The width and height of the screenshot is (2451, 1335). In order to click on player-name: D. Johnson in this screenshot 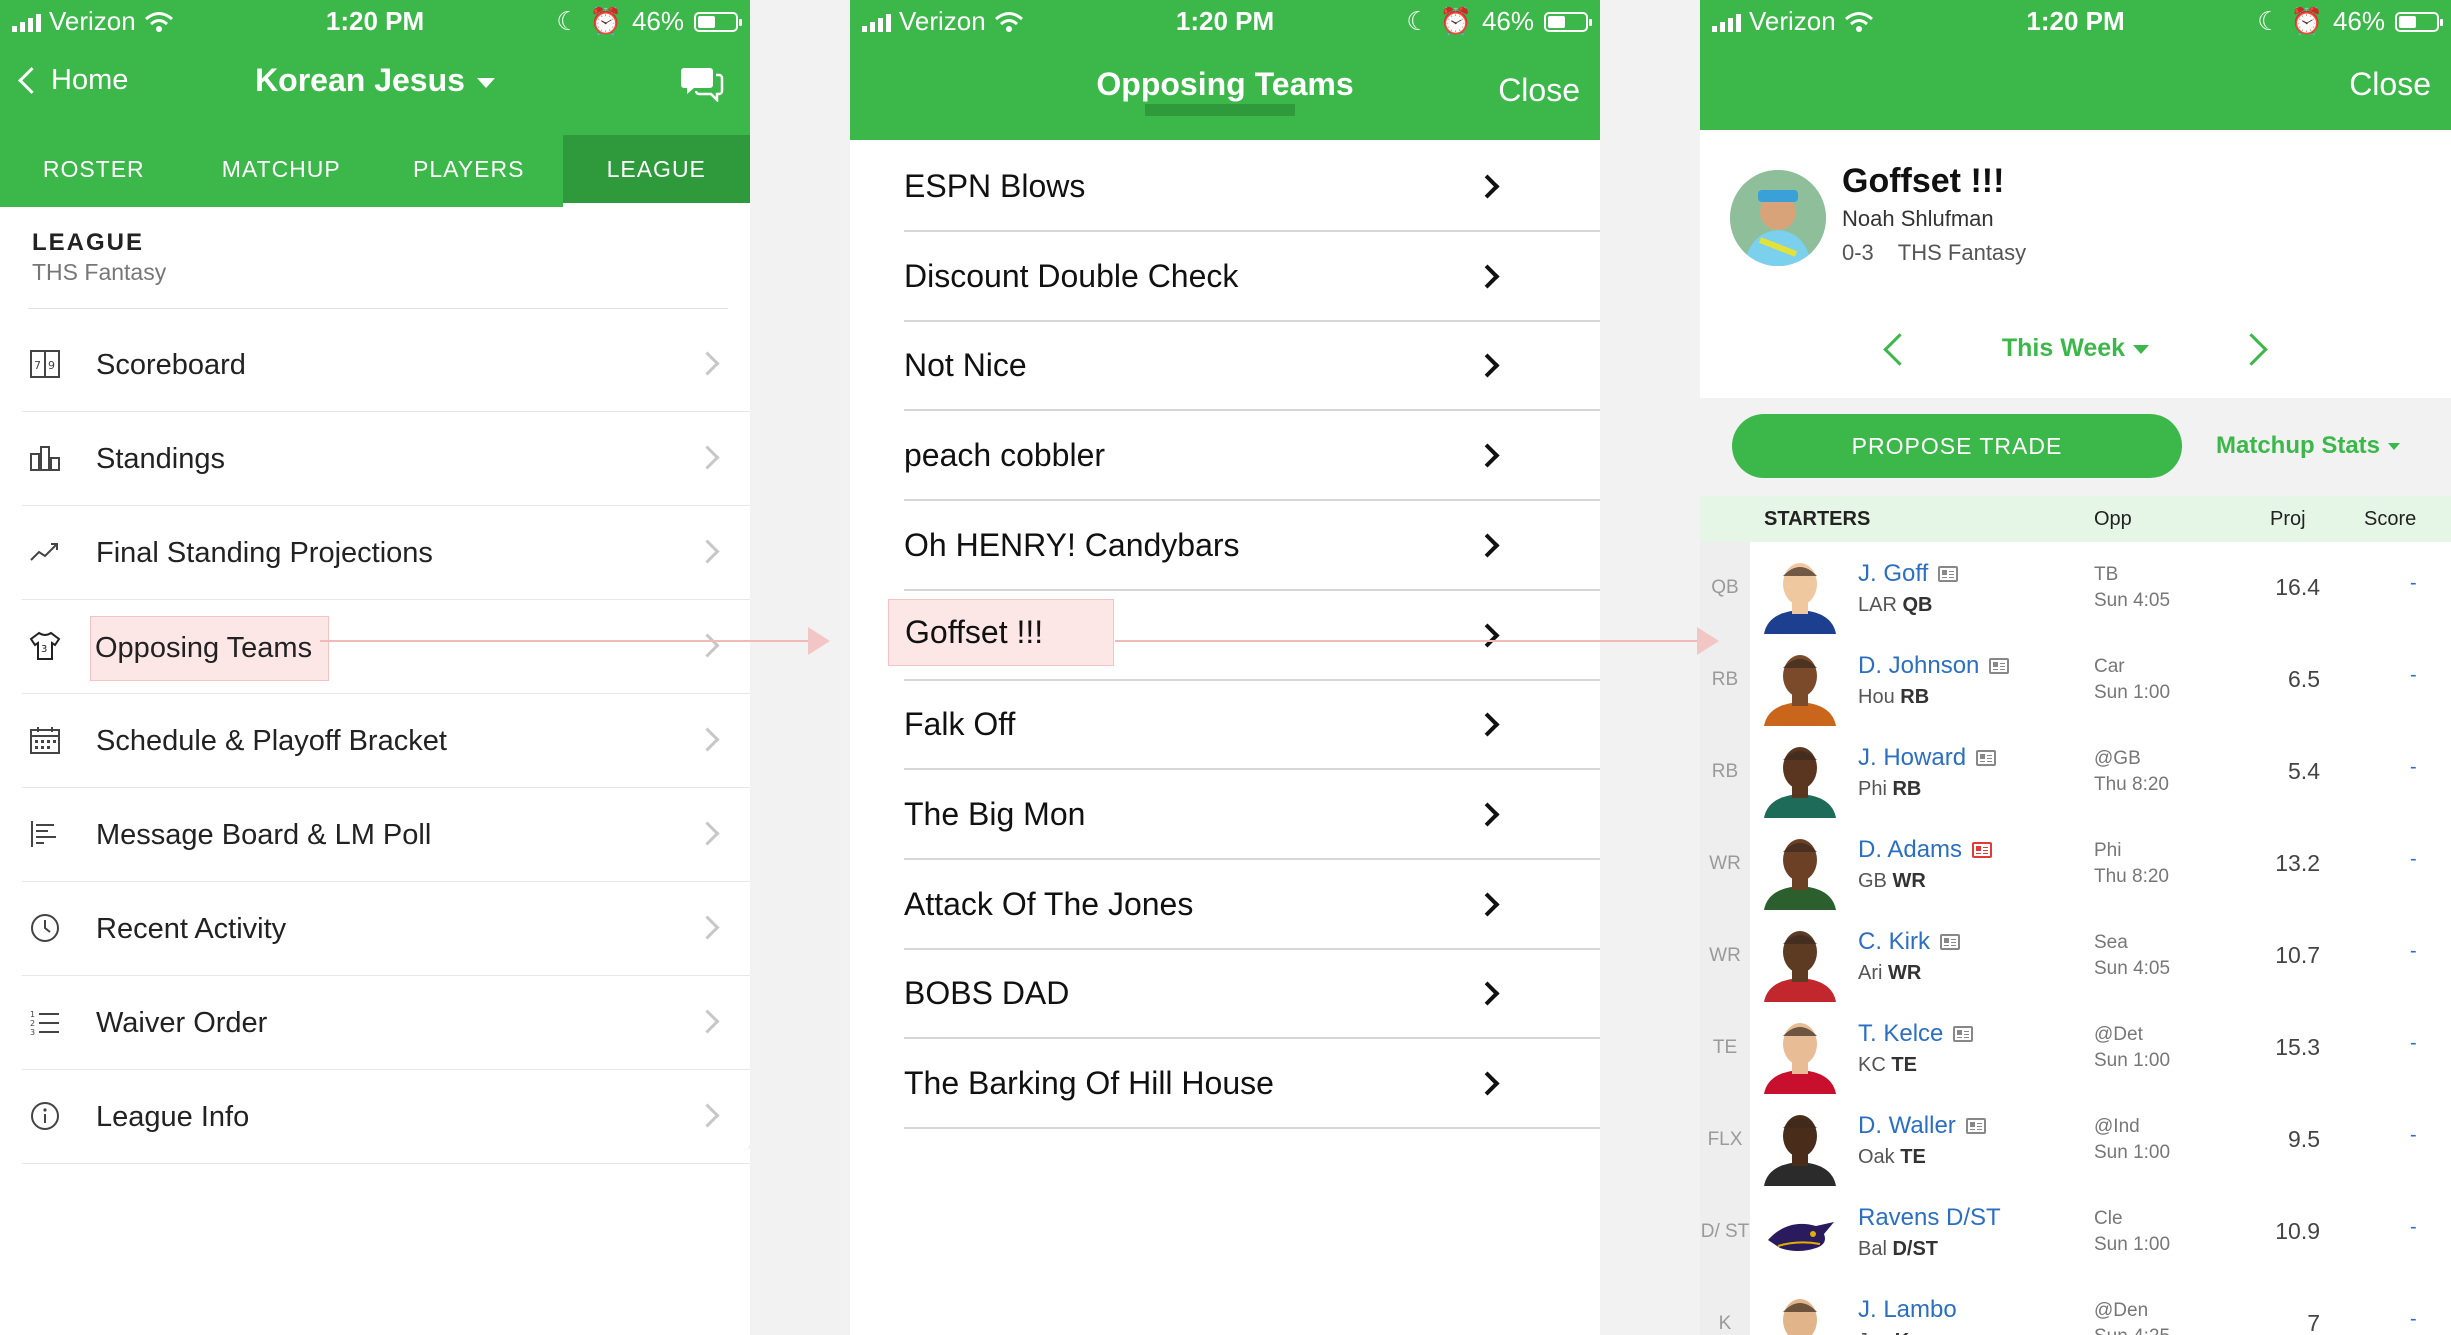, I will do `click(1934, 666)`.